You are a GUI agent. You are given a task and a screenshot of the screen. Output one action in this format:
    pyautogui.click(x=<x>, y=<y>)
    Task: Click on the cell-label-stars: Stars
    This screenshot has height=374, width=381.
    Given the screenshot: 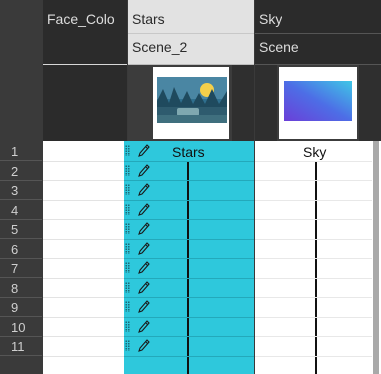 What is the action you would take?
    pyautogui.click(x=188, y=152)
    